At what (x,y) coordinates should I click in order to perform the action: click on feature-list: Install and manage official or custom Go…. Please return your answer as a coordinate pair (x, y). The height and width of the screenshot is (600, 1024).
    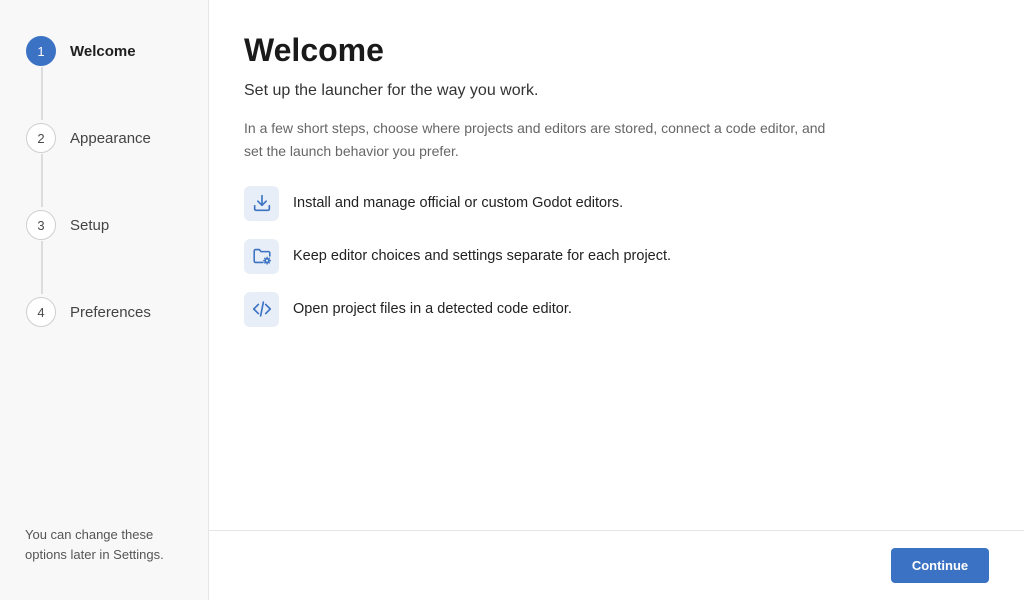
    Looking at the image, I should click on (544, 256).